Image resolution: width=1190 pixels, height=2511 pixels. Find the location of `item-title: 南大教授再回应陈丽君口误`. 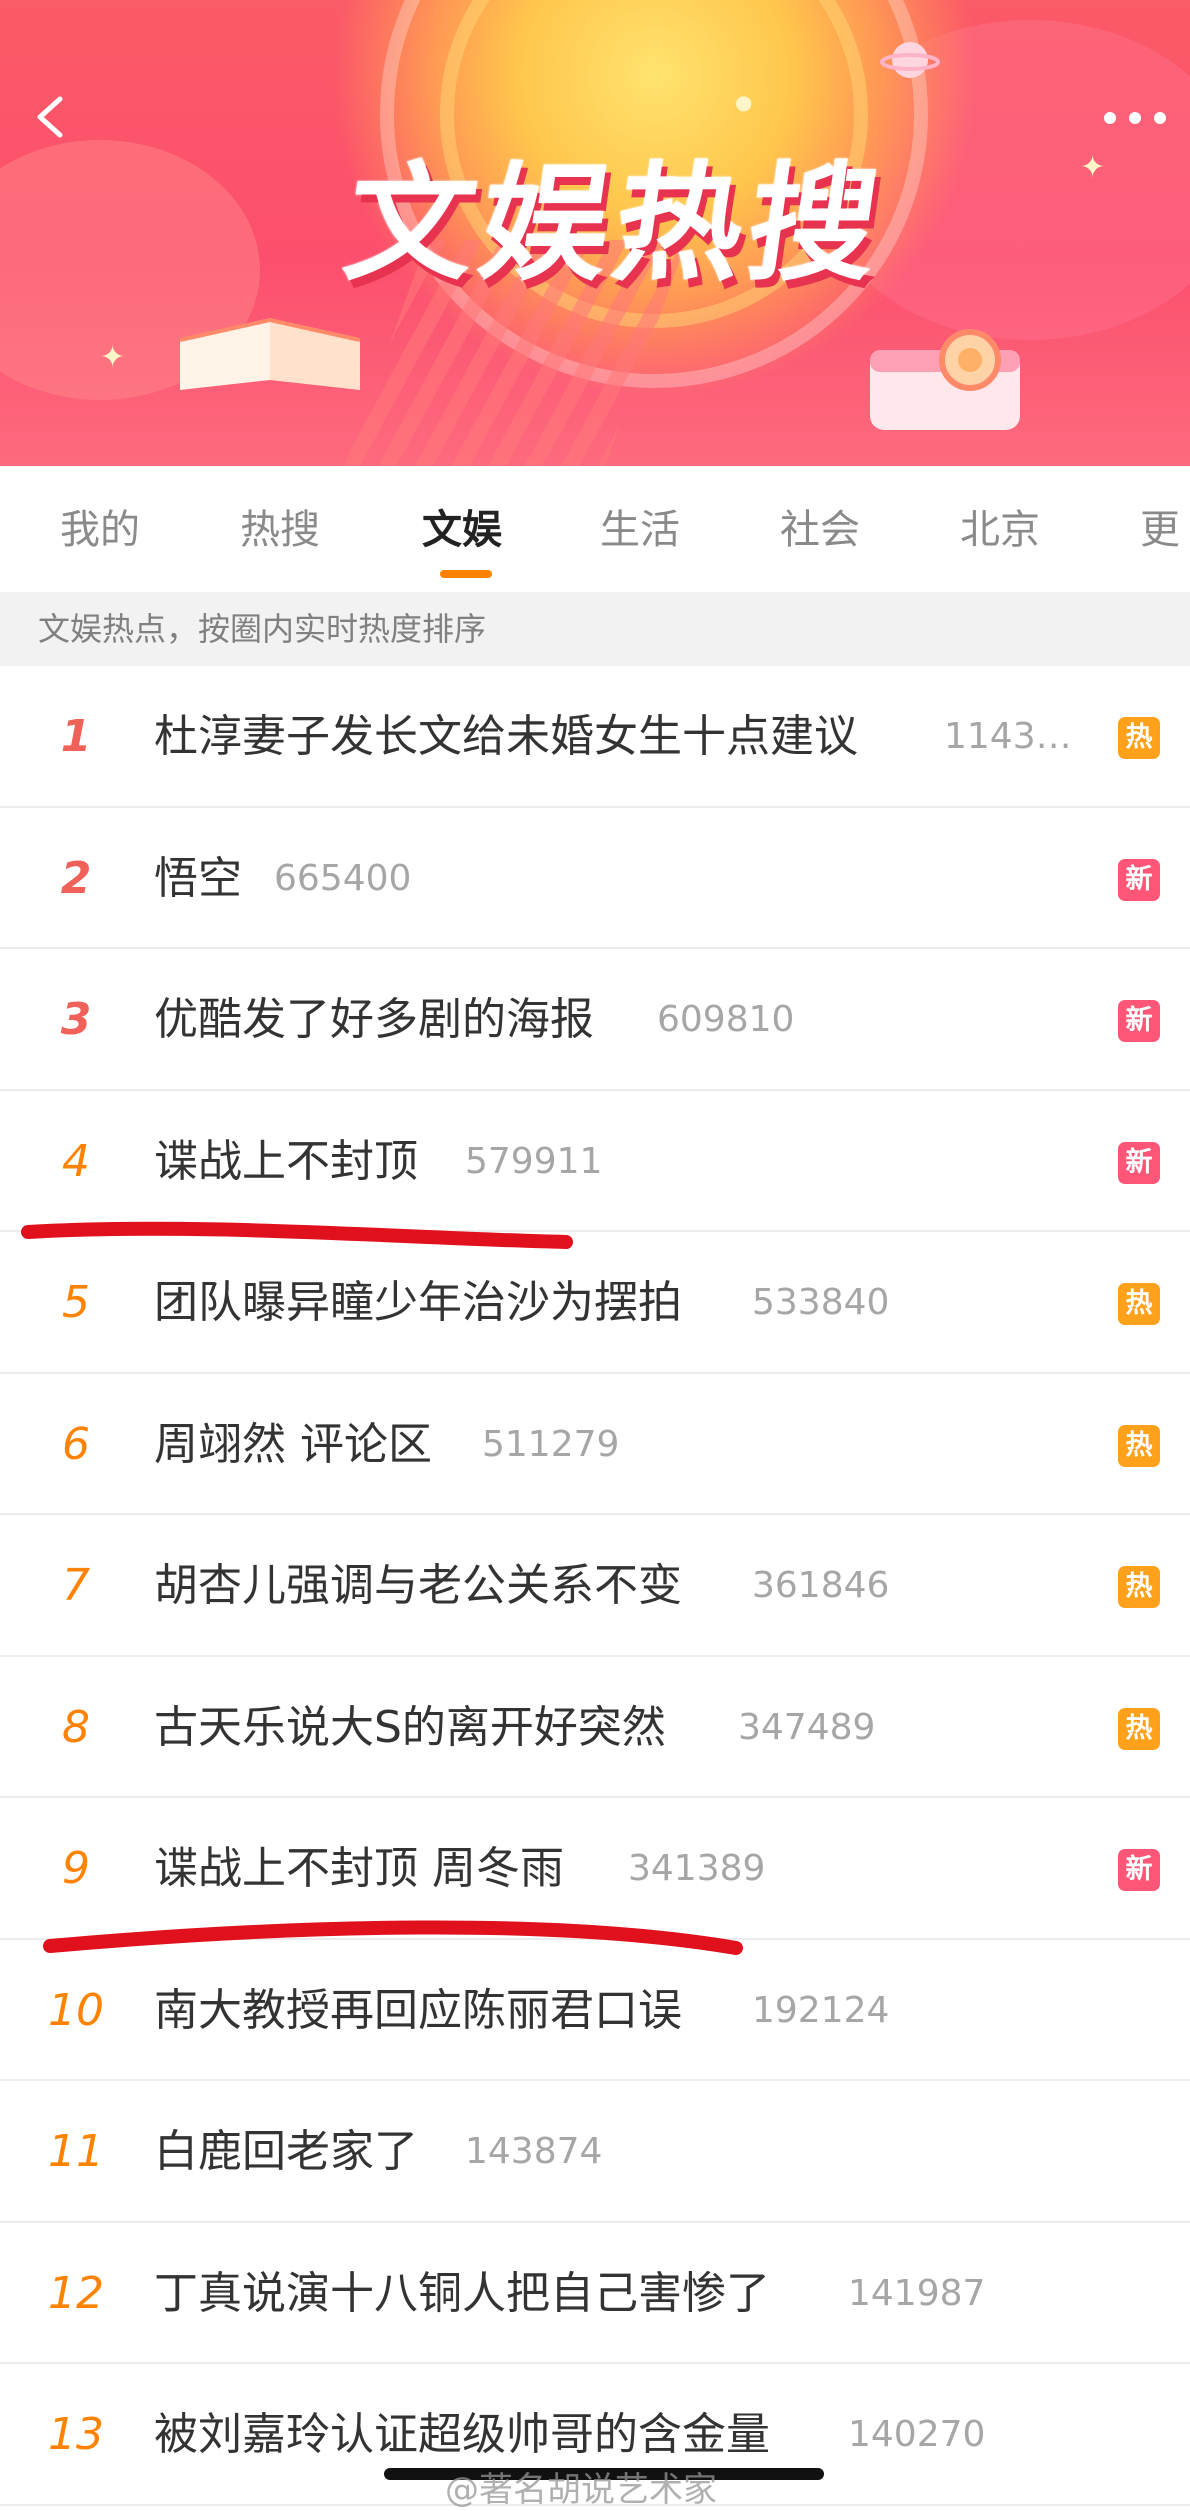

item-title: 南大教授再回应陈丽君口误 is located at coordinates (418, 2010).